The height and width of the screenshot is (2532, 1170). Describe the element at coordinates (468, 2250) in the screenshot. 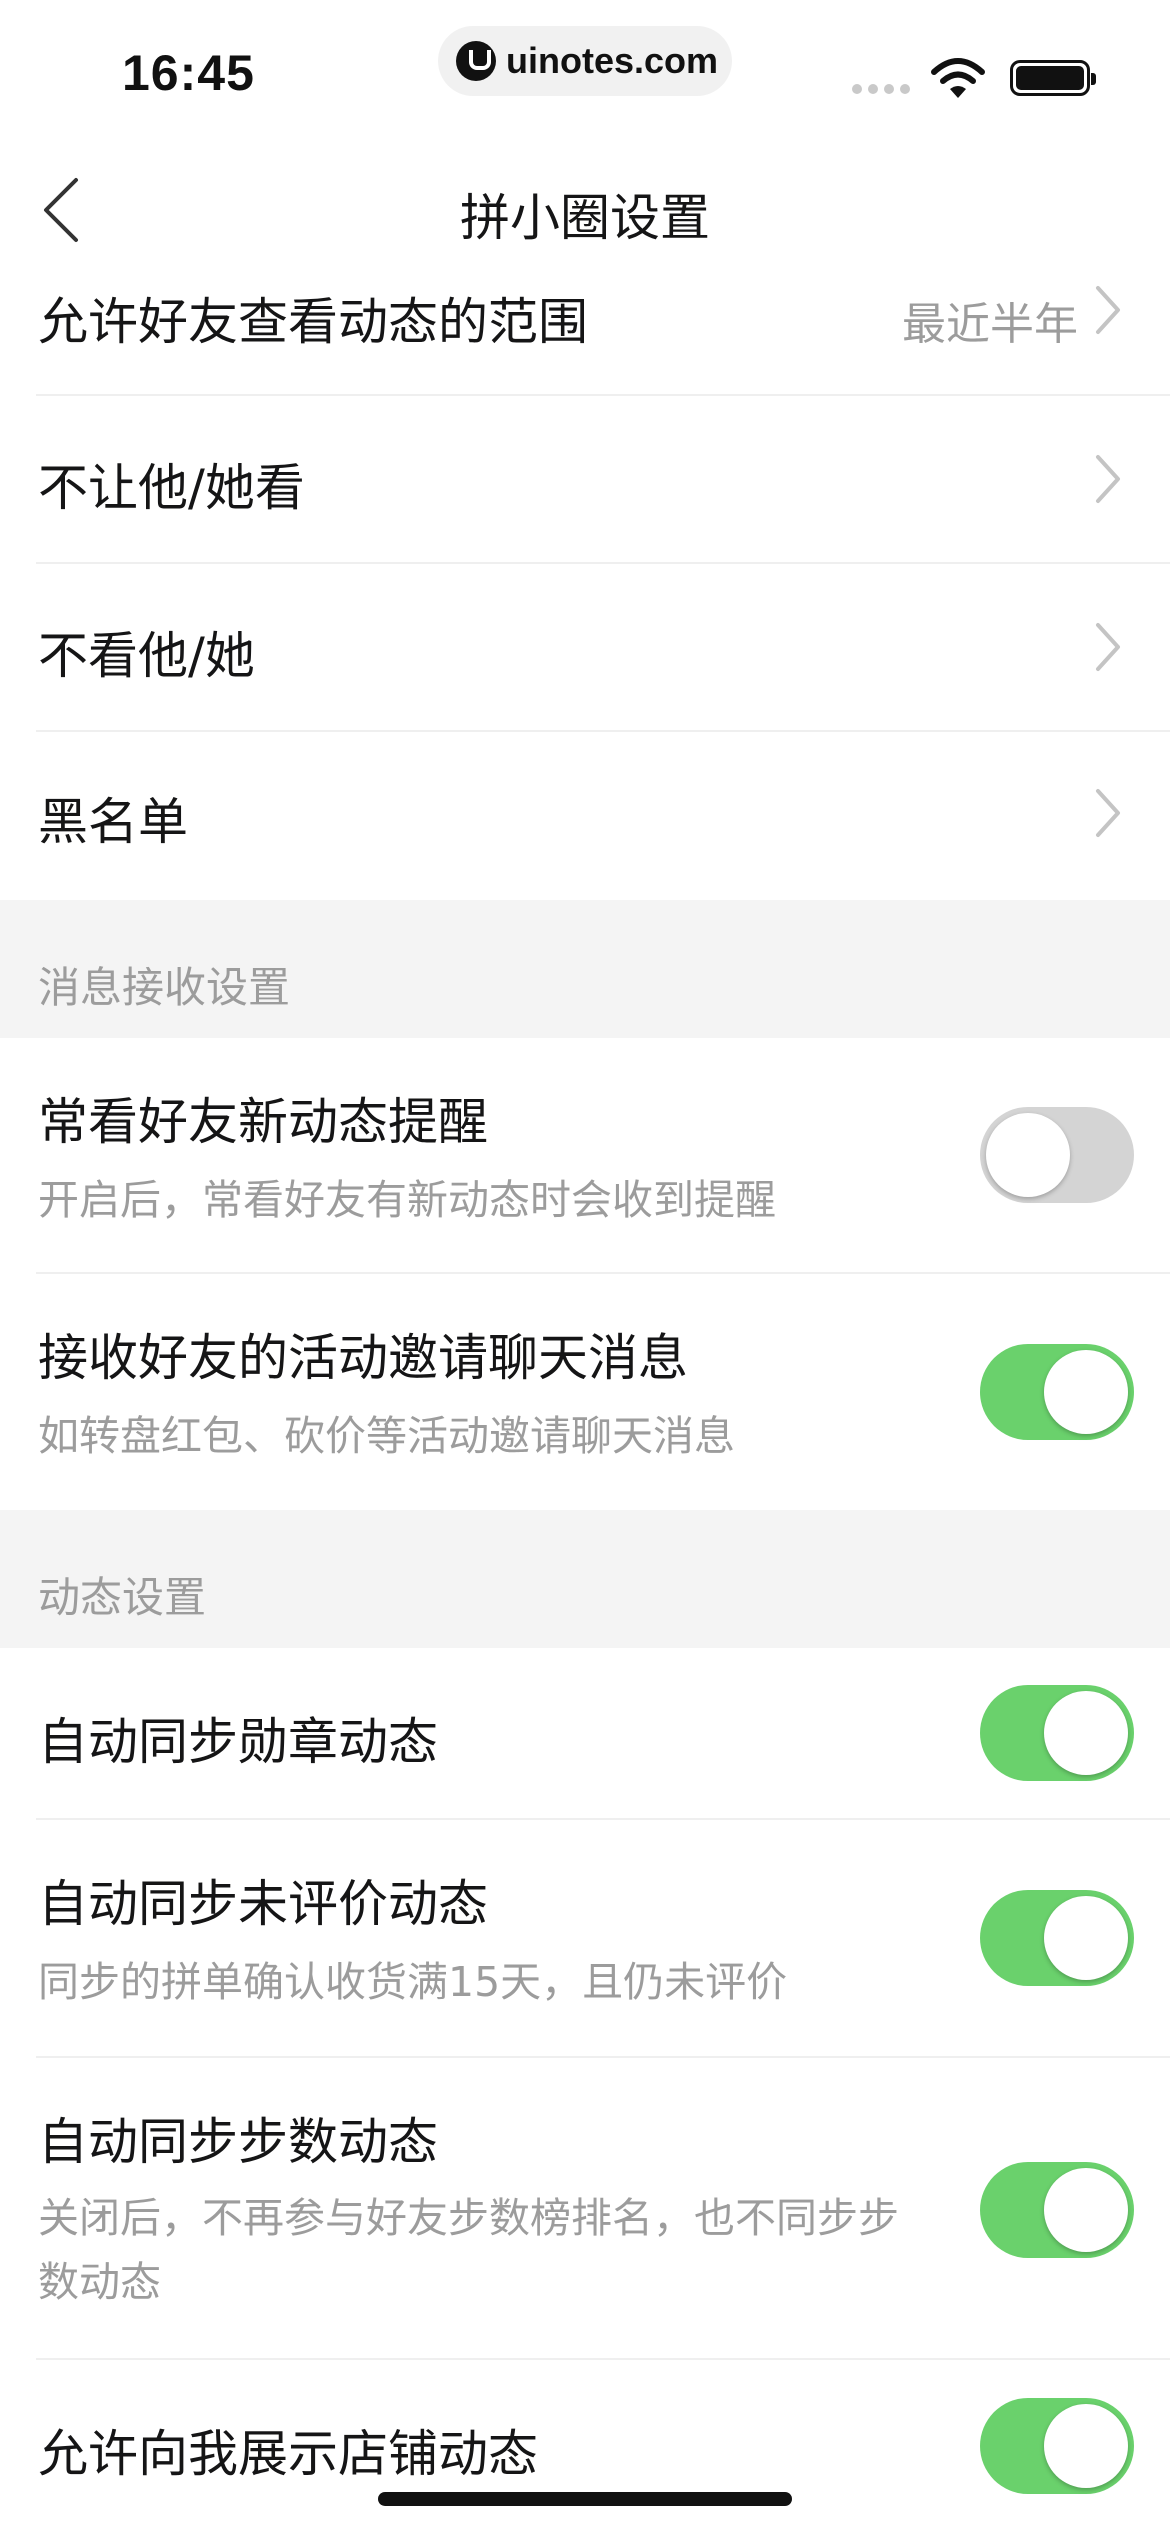

I see `setting-description: 关闭后，不再参与好友步数榜排名，也不同步步数动态` at that location.